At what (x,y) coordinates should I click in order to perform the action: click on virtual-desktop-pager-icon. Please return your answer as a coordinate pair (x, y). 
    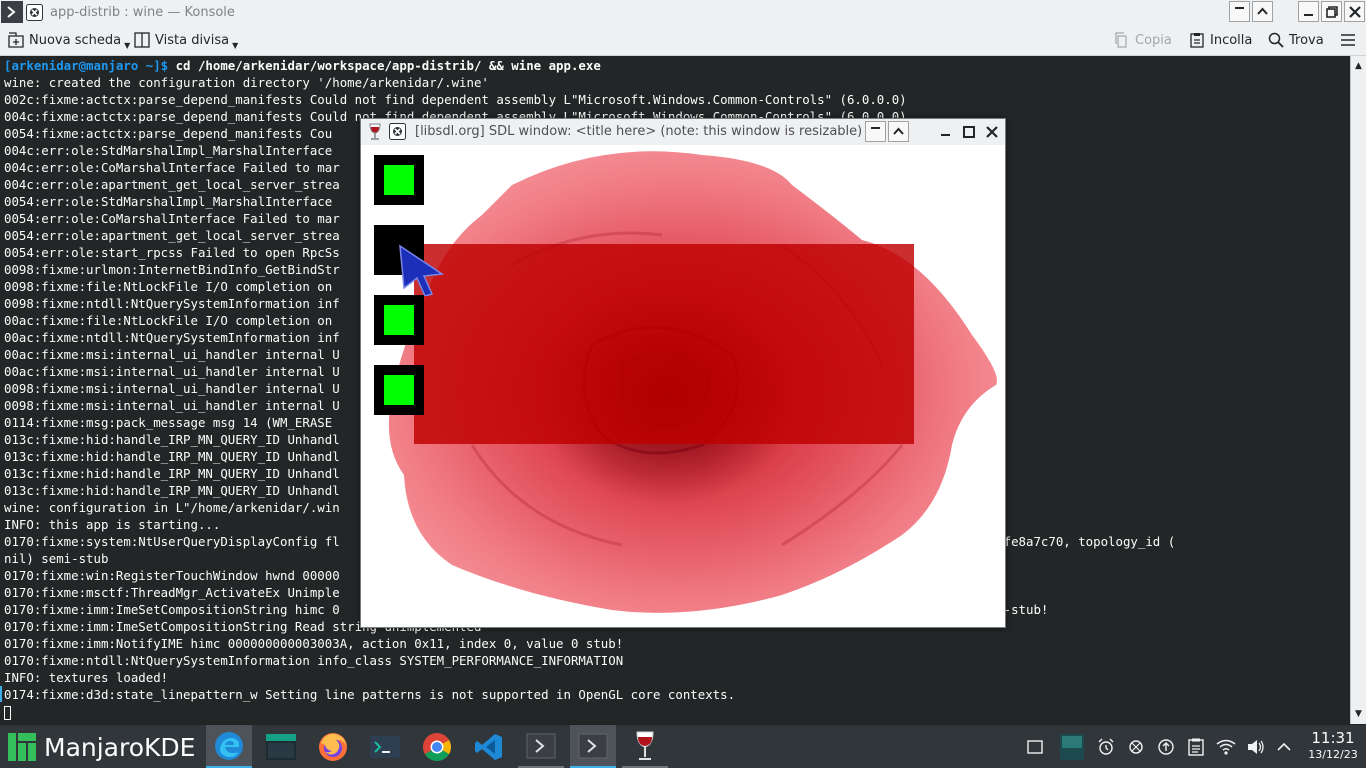
    Looking at the image, I should click on (1072, 747).